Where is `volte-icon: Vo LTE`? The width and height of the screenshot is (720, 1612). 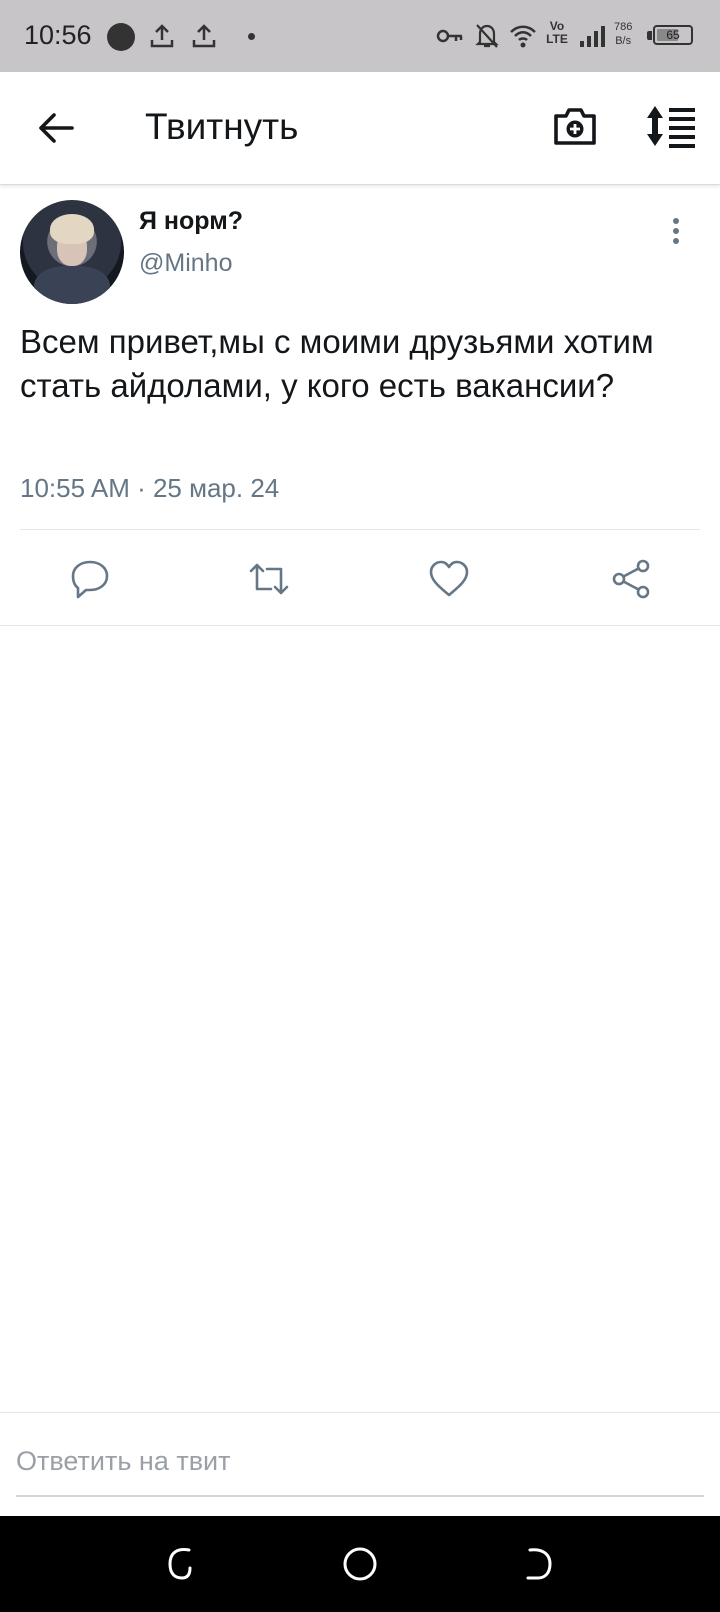
volte-icon: Vo LTE is located at coordinates (557, 33).